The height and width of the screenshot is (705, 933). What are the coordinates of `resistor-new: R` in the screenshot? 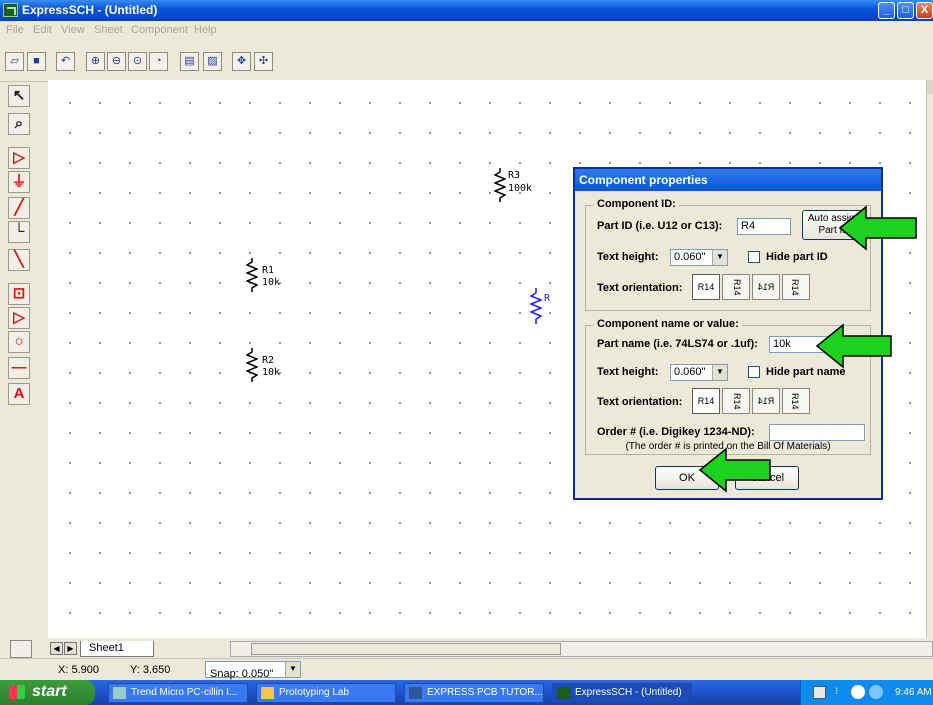 It's located at (539, 307).